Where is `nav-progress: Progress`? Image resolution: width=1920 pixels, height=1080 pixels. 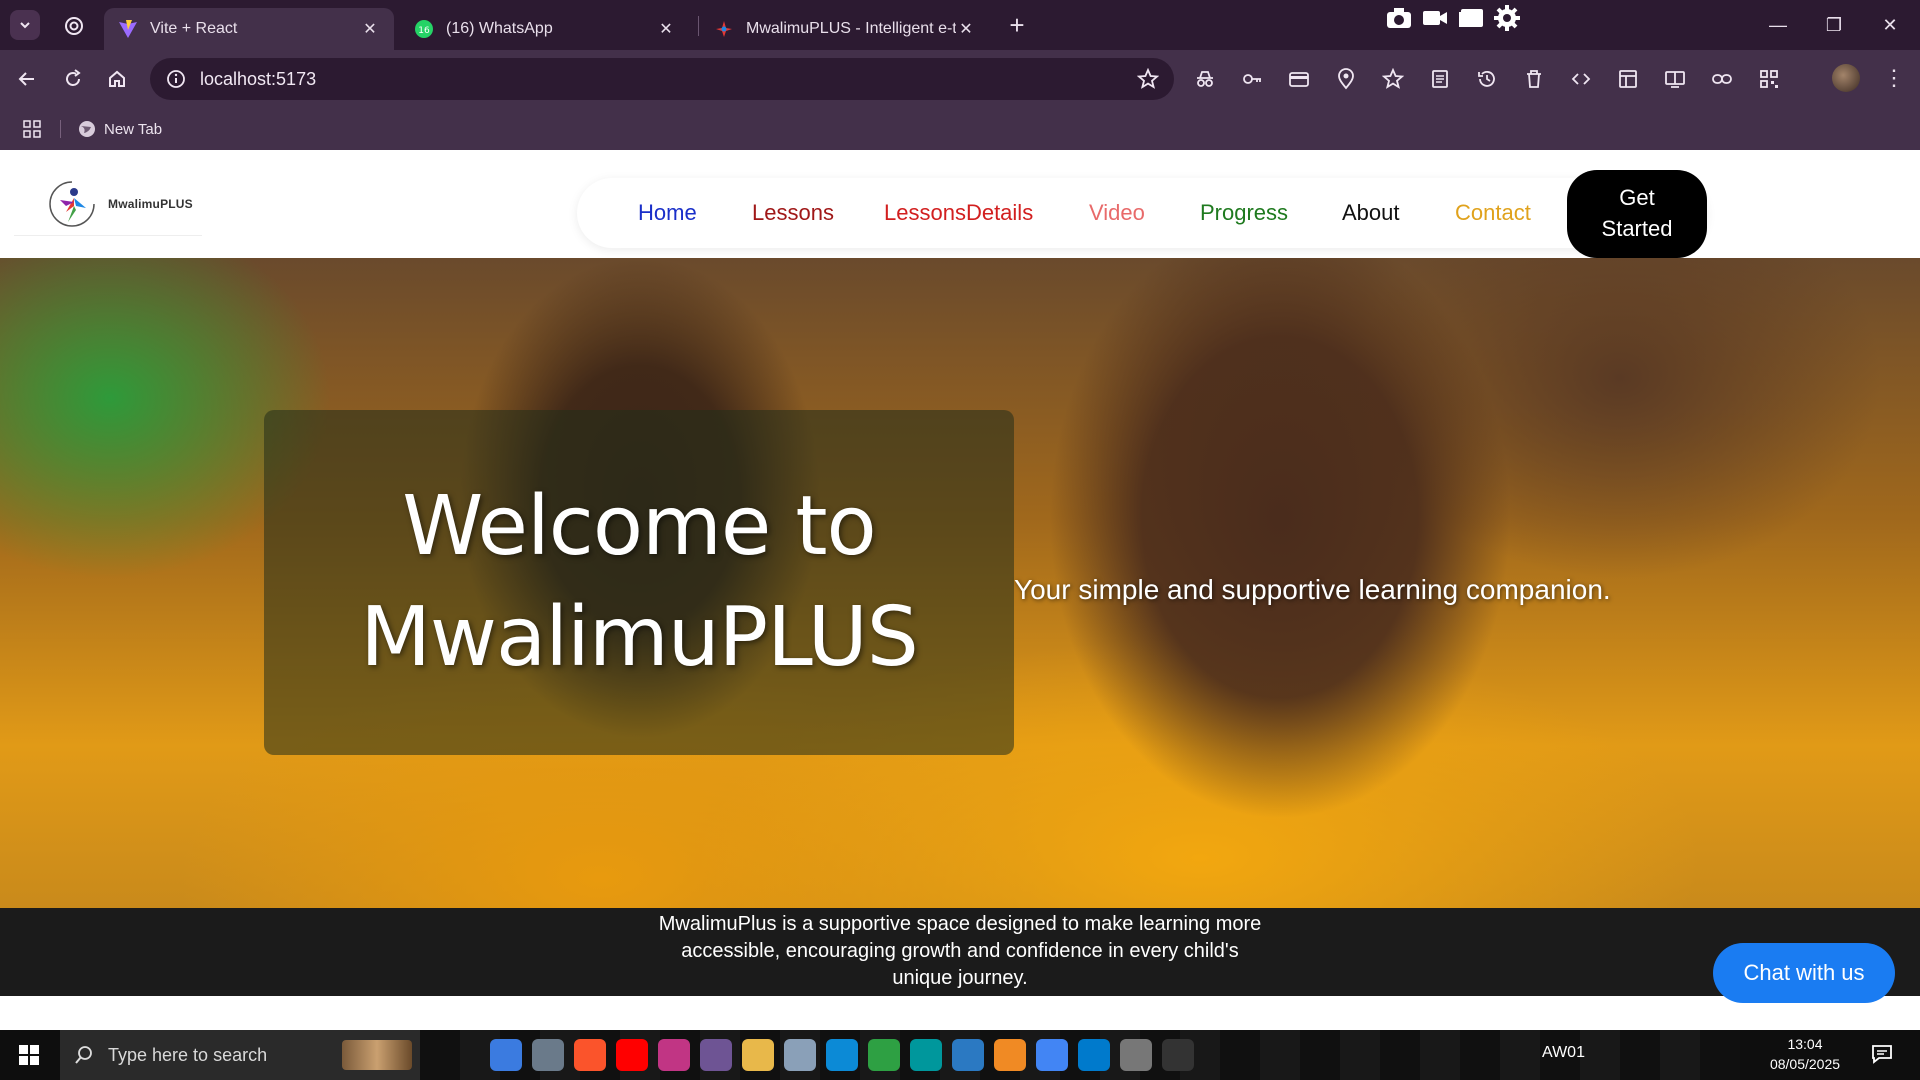 nav-progress: Progress is located at coordinates (1244, 213).